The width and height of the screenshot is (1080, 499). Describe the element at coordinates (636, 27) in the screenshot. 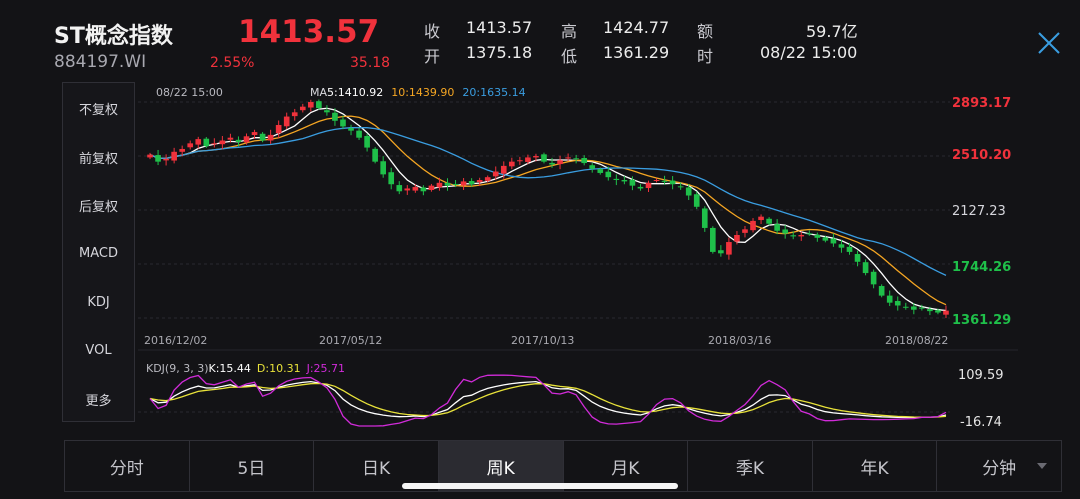

I see `quote-value-high: 1424.77` at that location.